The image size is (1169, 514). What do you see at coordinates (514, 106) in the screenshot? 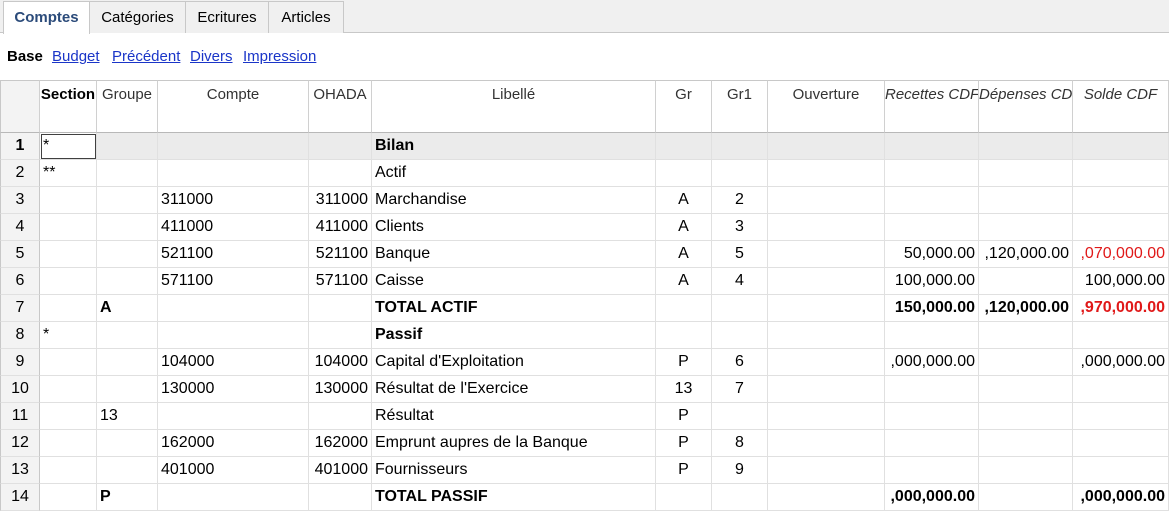
I see `column-header-libelle: Libellé` at bounding box center [514, 106].